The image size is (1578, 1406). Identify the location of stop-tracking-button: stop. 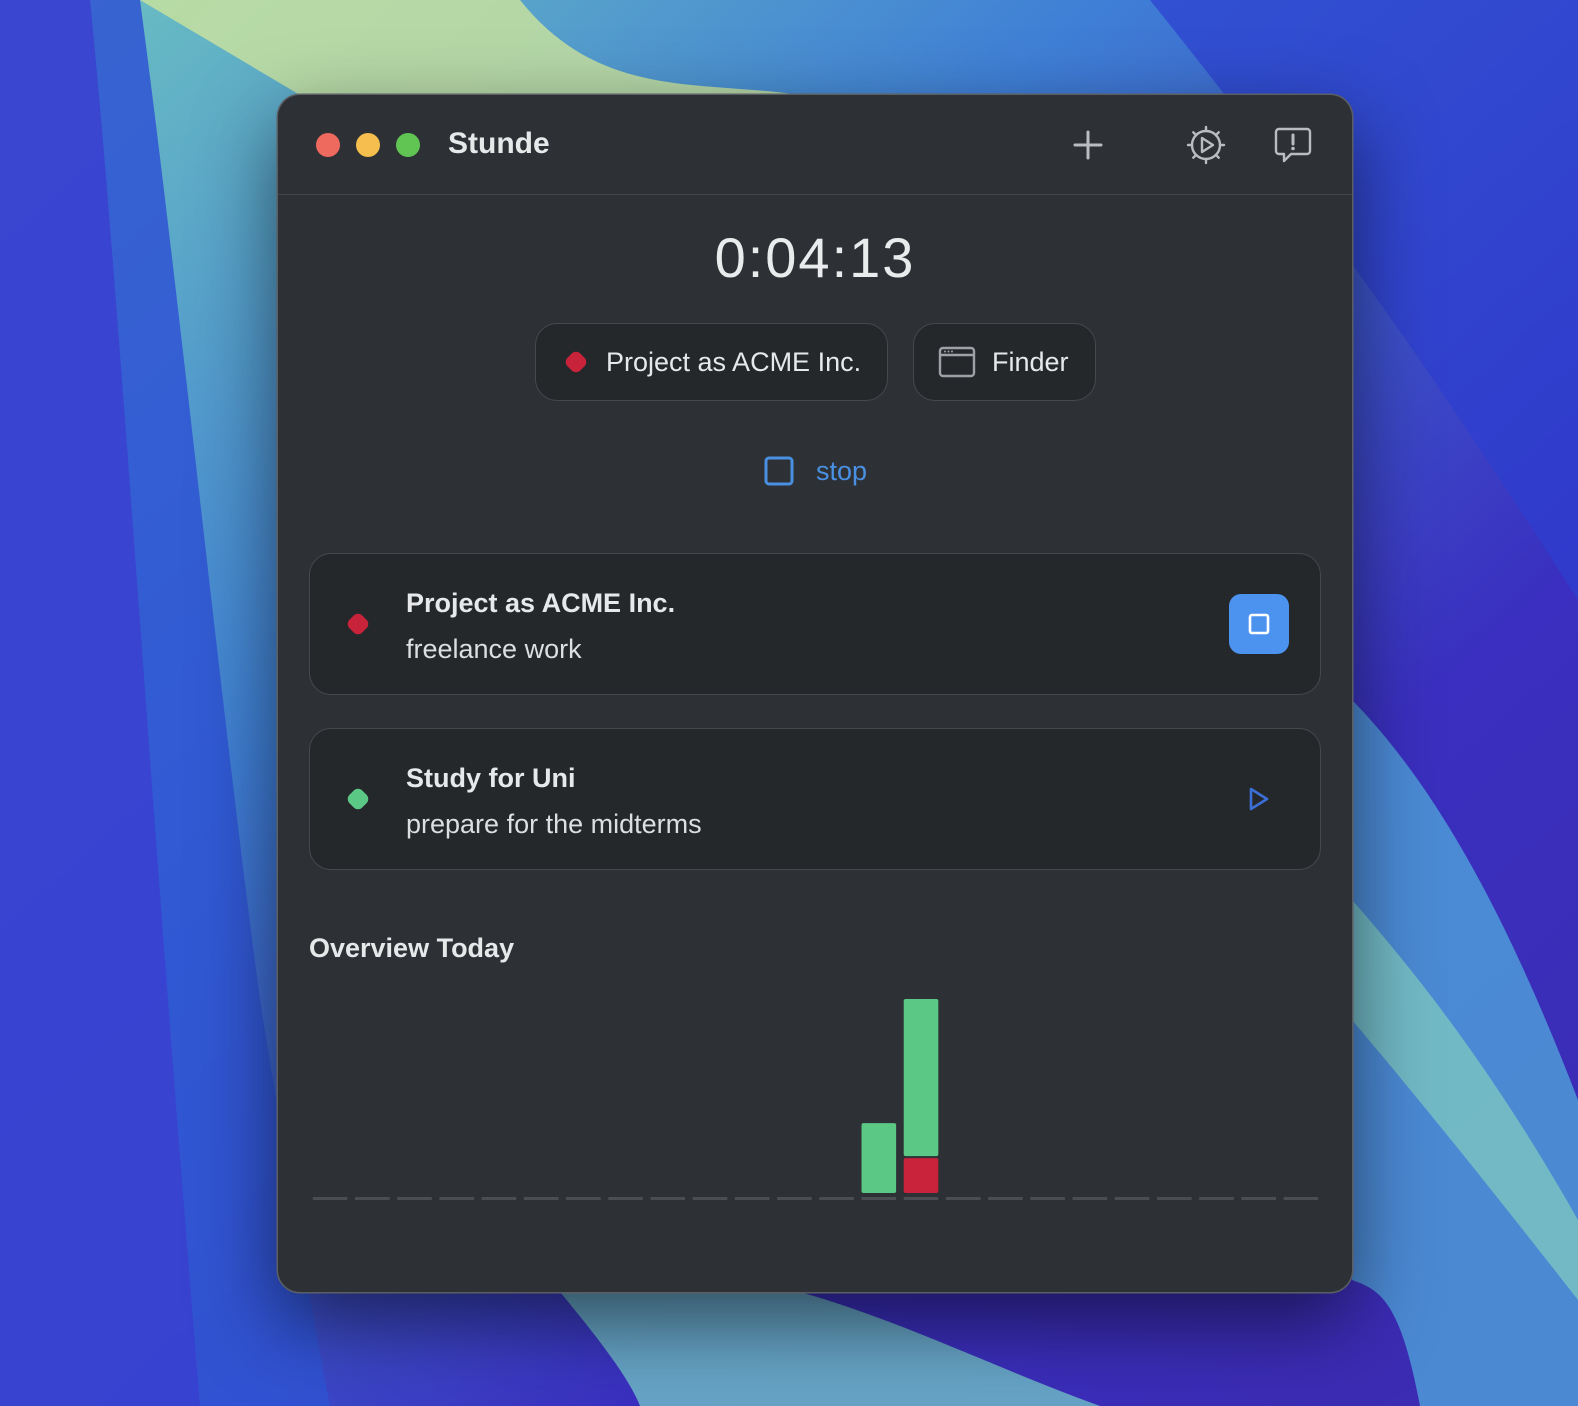
(815, 471).